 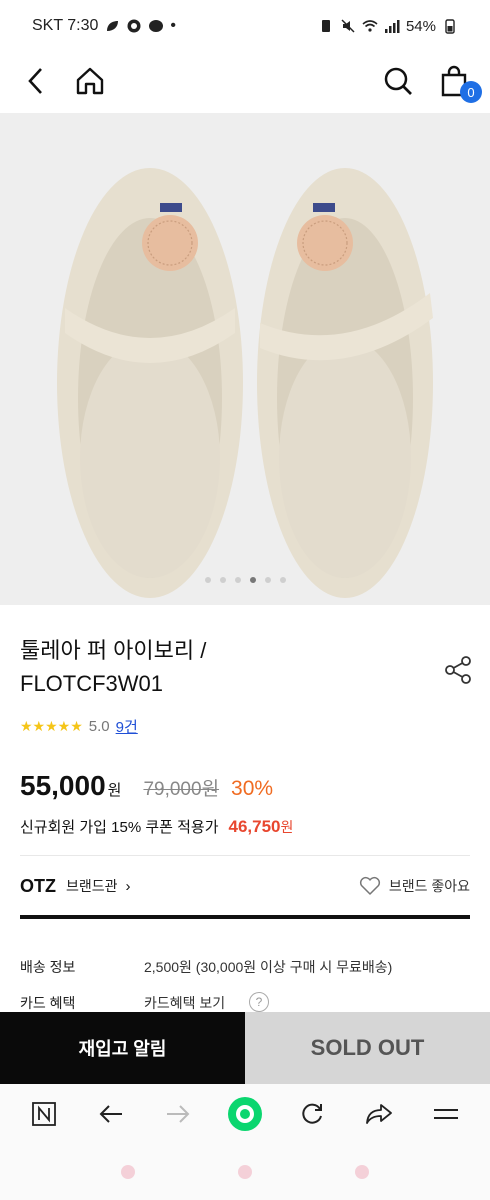 I want to click on browser-back-button, so click(x=111, y=1114).